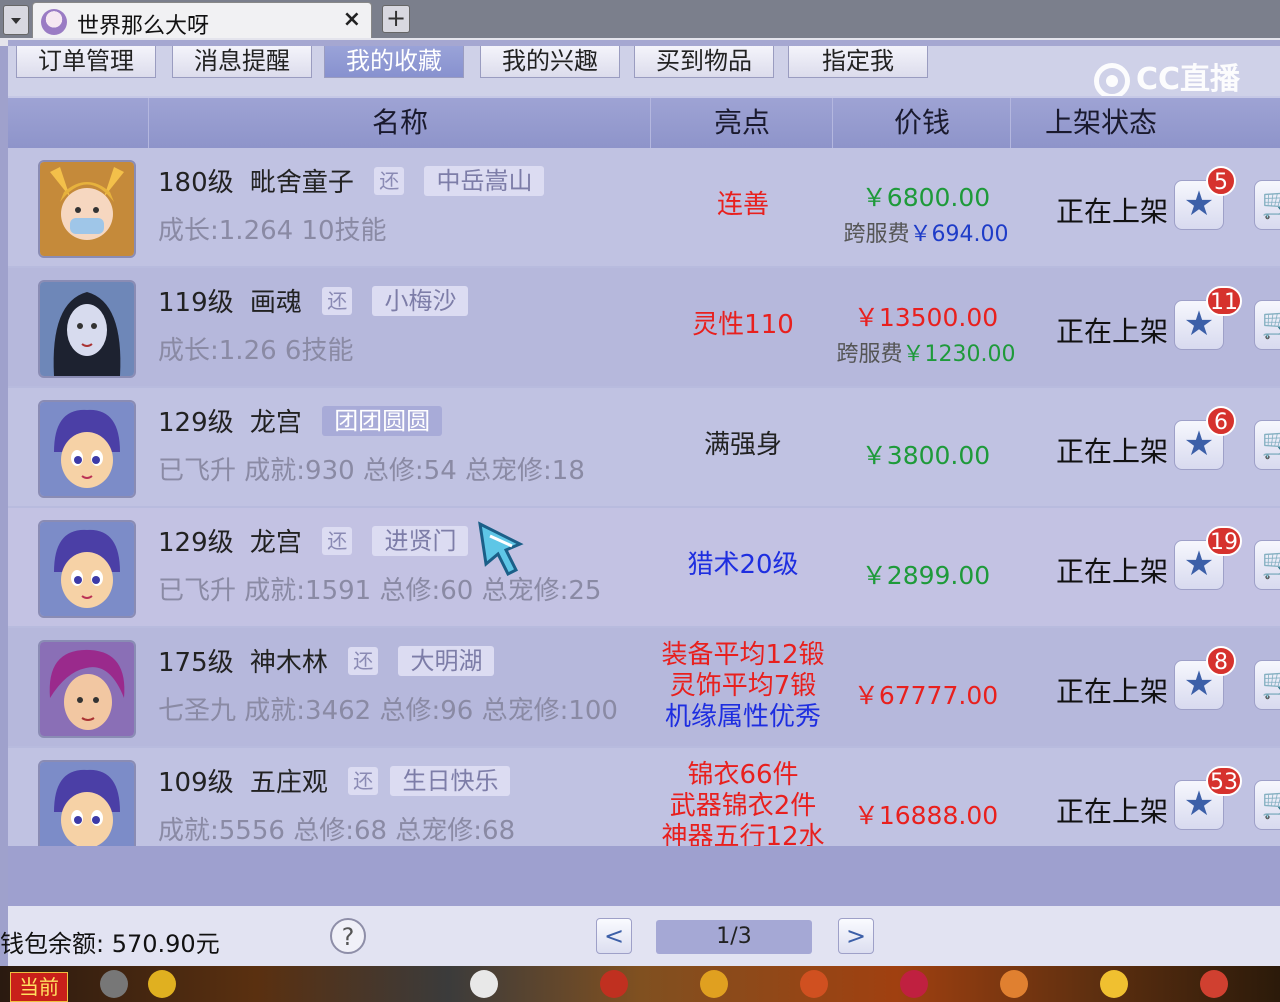 The height and width of the screenshot is (1002, 1280). Describe the element at coordinates (926, 352) in the screenshot. I see `cross-server-fee: 跨服费￥1230.00` at that location.